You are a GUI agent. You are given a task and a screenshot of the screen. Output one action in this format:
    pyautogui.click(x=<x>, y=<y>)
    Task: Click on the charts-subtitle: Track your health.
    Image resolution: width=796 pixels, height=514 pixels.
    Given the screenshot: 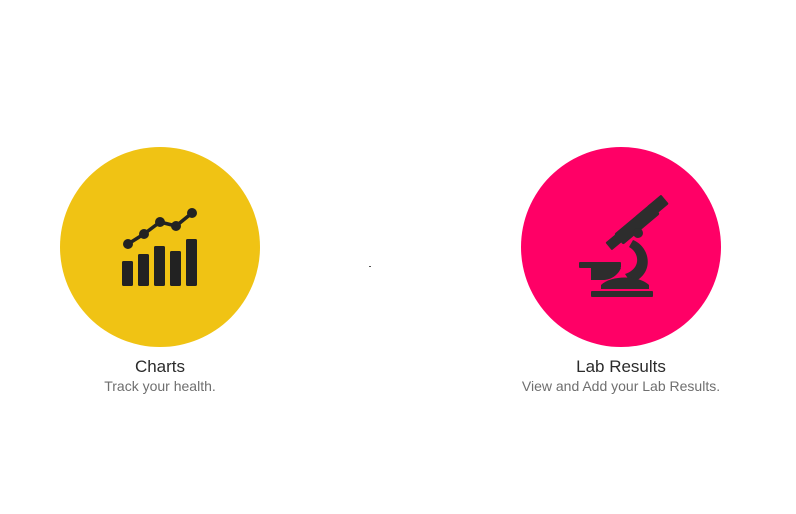 What is the action you would take?
    pyautogui.click(x=160, y=386)
    